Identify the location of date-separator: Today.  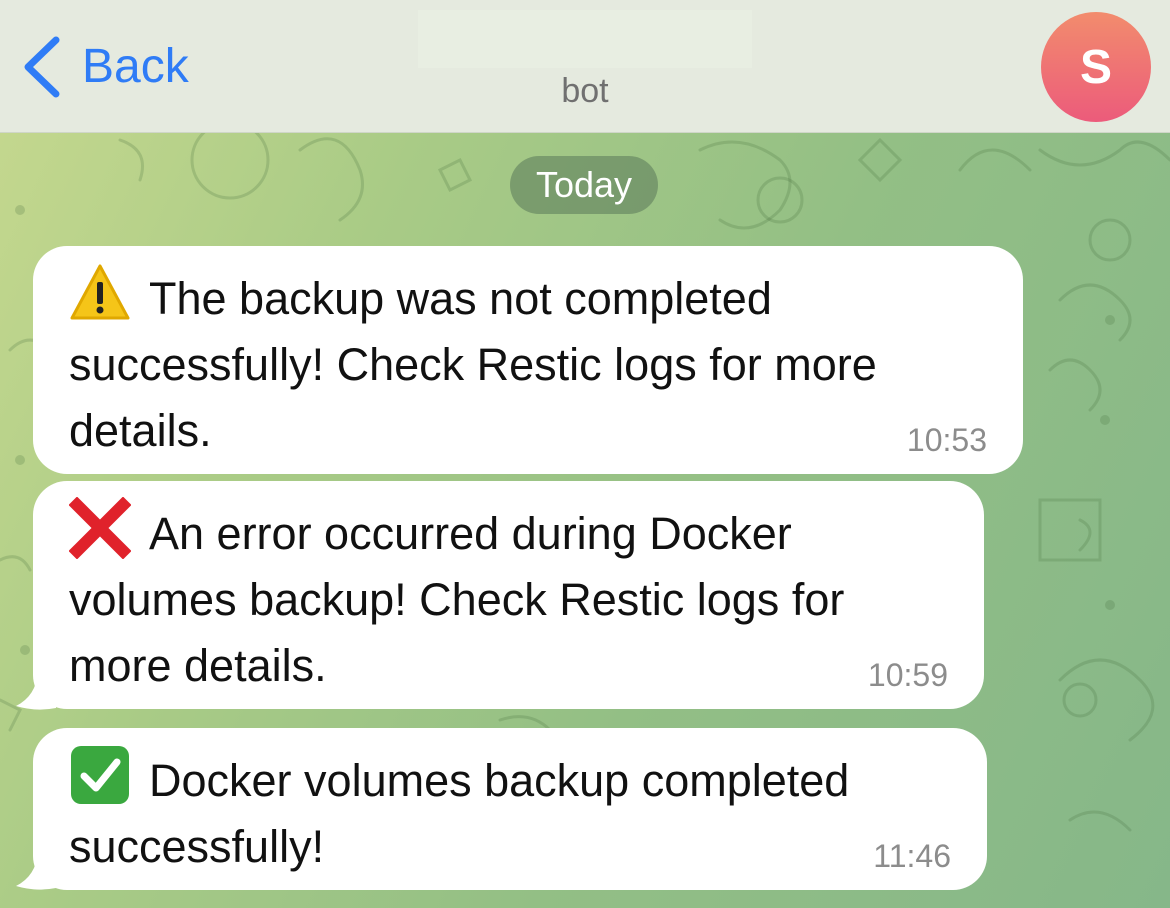
(584, 185).